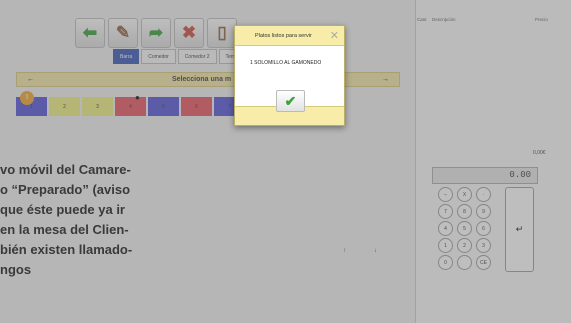  I want to click on caption-line: ngos, so click(16, 269).